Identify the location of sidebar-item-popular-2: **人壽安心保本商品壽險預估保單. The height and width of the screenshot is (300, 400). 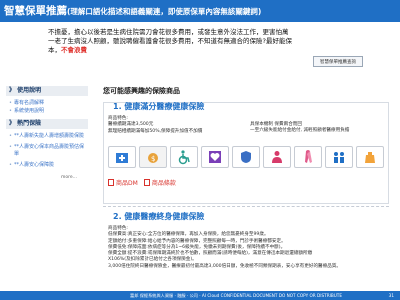
(47, 151).